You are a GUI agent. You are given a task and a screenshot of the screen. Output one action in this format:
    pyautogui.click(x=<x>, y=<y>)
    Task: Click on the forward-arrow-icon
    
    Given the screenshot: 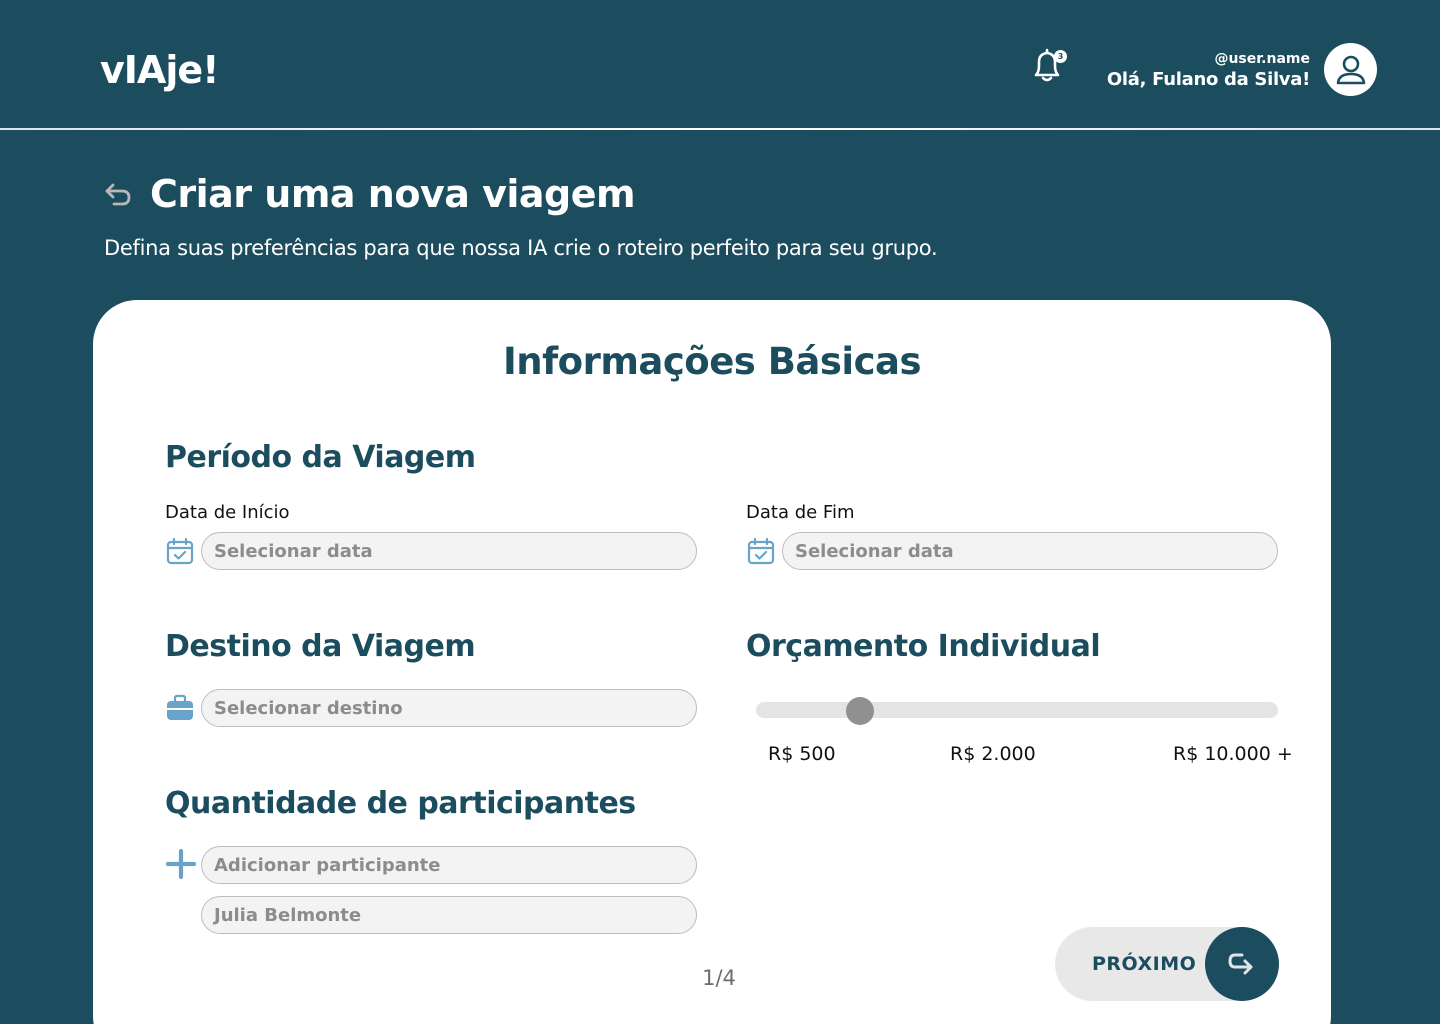 What is the action you would take?
    pyautogui.click(x=1240, y=964)
    